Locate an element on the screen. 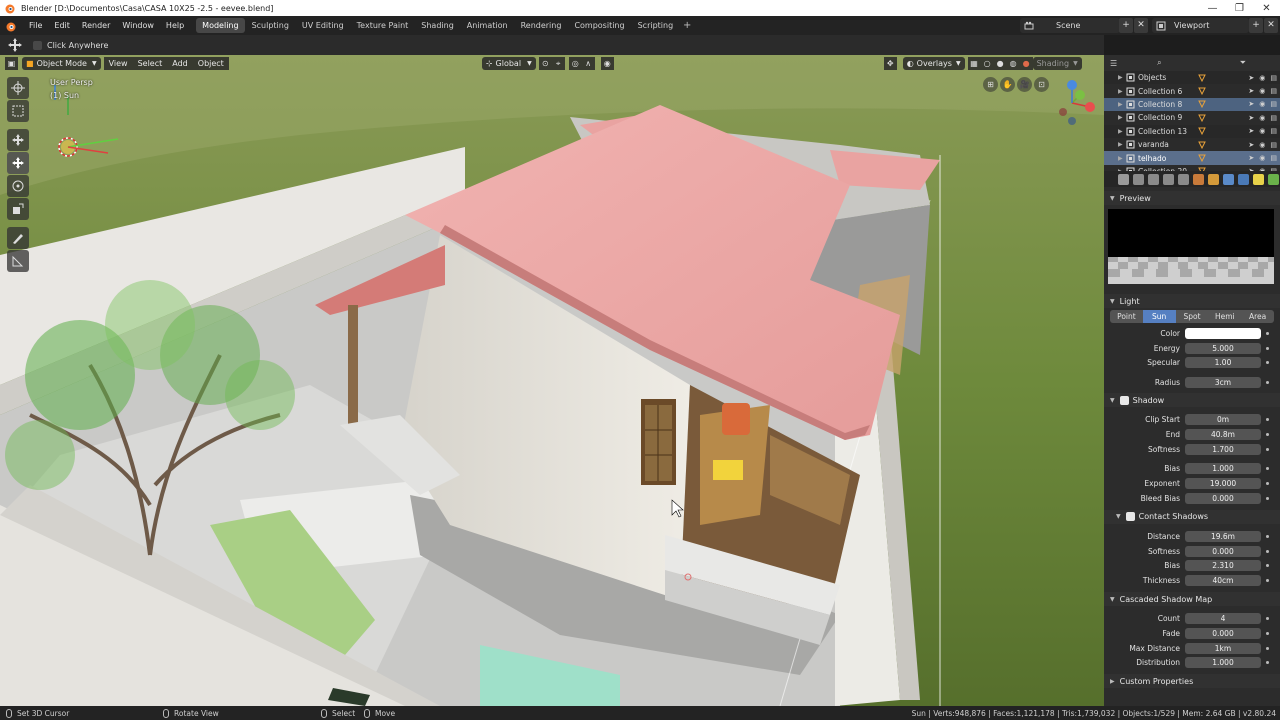 The image size is (1280, 720). annotate-tool is located at coordinates (18, 238).